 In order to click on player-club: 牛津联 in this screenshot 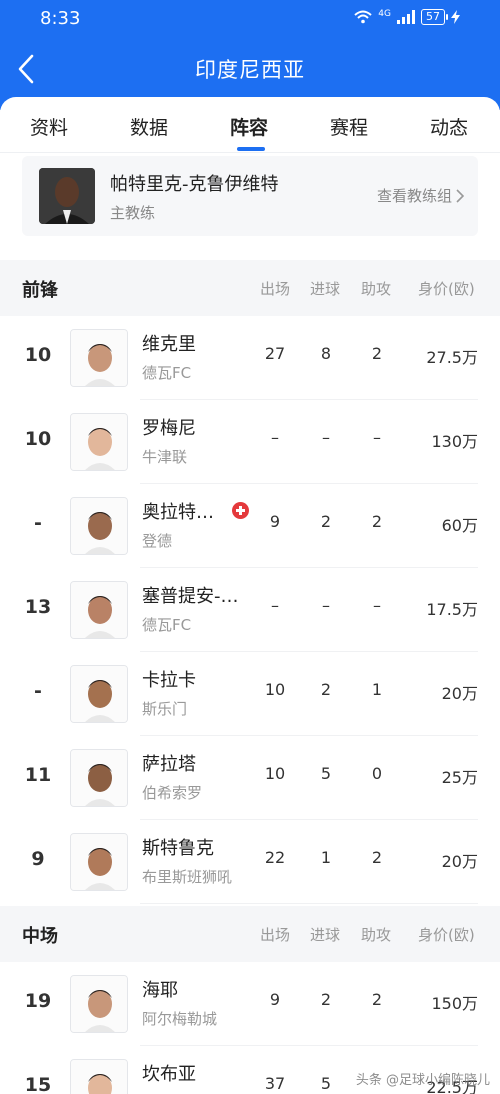, I will do `click(165, 457)`.